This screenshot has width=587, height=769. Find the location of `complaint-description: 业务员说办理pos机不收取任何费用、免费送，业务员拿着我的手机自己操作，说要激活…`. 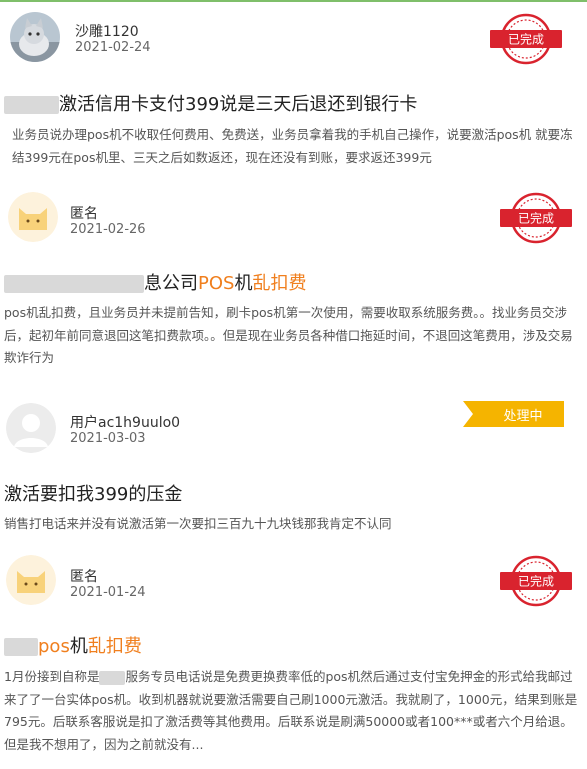

complaint-description: 业务员说办理pos机不收取任何费用、免费送，业务员拿着我的手机自己操作，说要激活… is located at coordinates (292, 146).